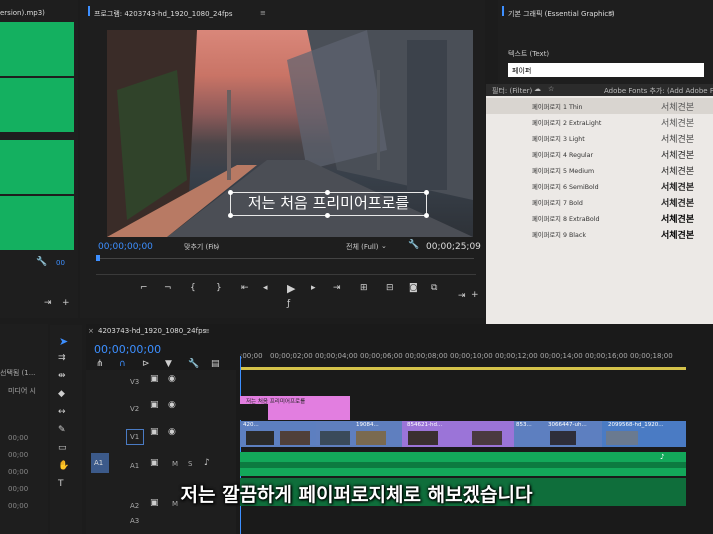 The image size is (713, 534). What do you see at coordinates (144, 288) in the screenshot?
I see `mark-in-icon: ⌐` at bounding box center [144, 288].